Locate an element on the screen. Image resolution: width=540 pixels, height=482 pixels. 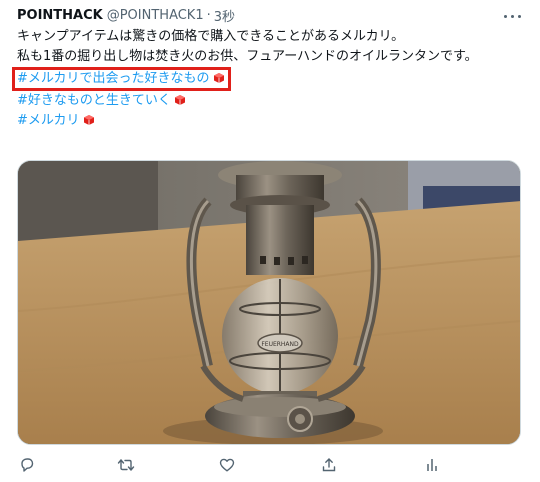
hashtag-mercari: #メルカリ is located at coordinates (48, 120).